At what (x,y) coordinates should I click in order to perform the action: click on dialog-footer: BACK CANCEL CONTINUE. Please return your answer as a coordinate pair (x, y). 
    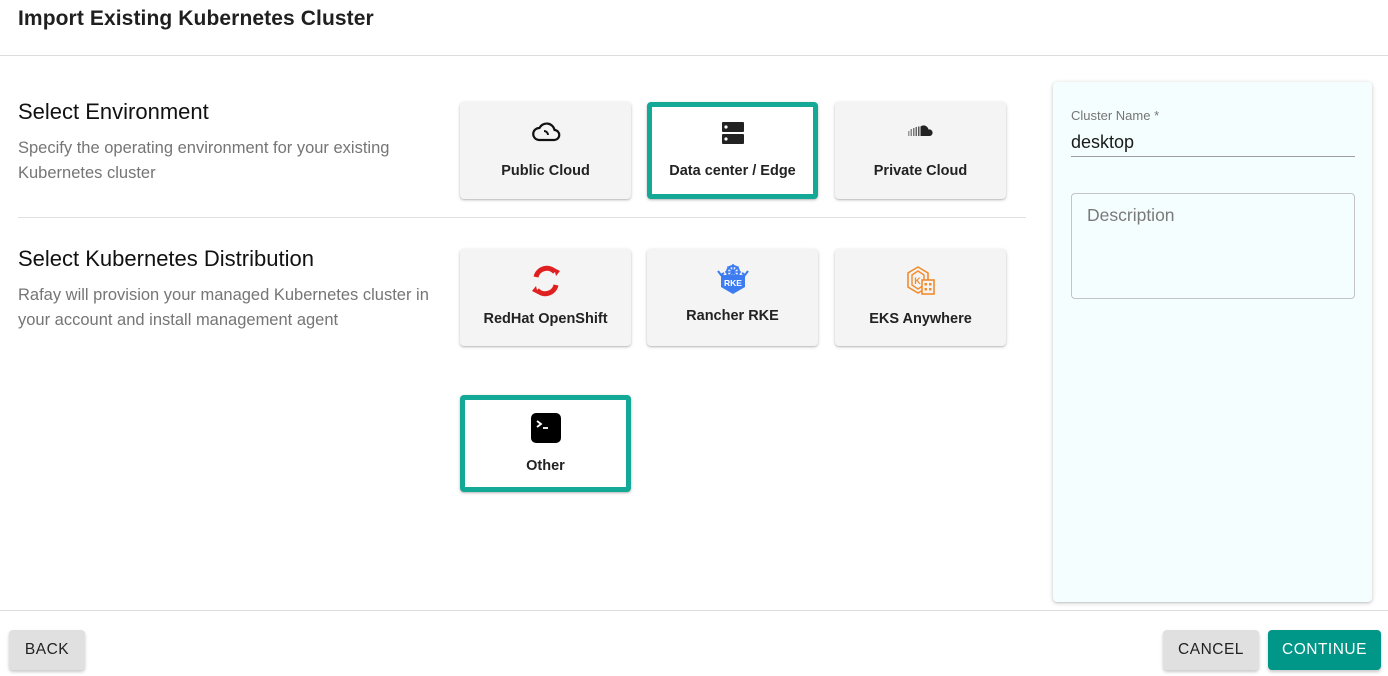
    Looking at the image, I should click on (694, 643).